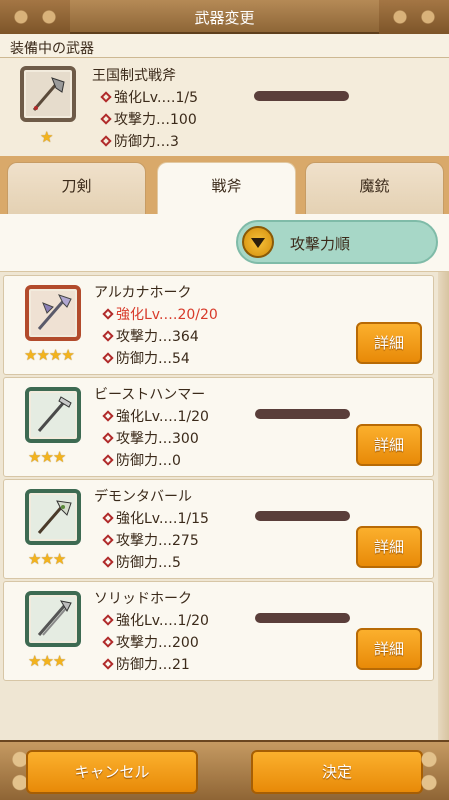 This screenshot has width=449, height=800. What do you see at coordinates (337, 772) in the screenshot?
I see `confirm-button: 決定` at bounding box center [337, 772].